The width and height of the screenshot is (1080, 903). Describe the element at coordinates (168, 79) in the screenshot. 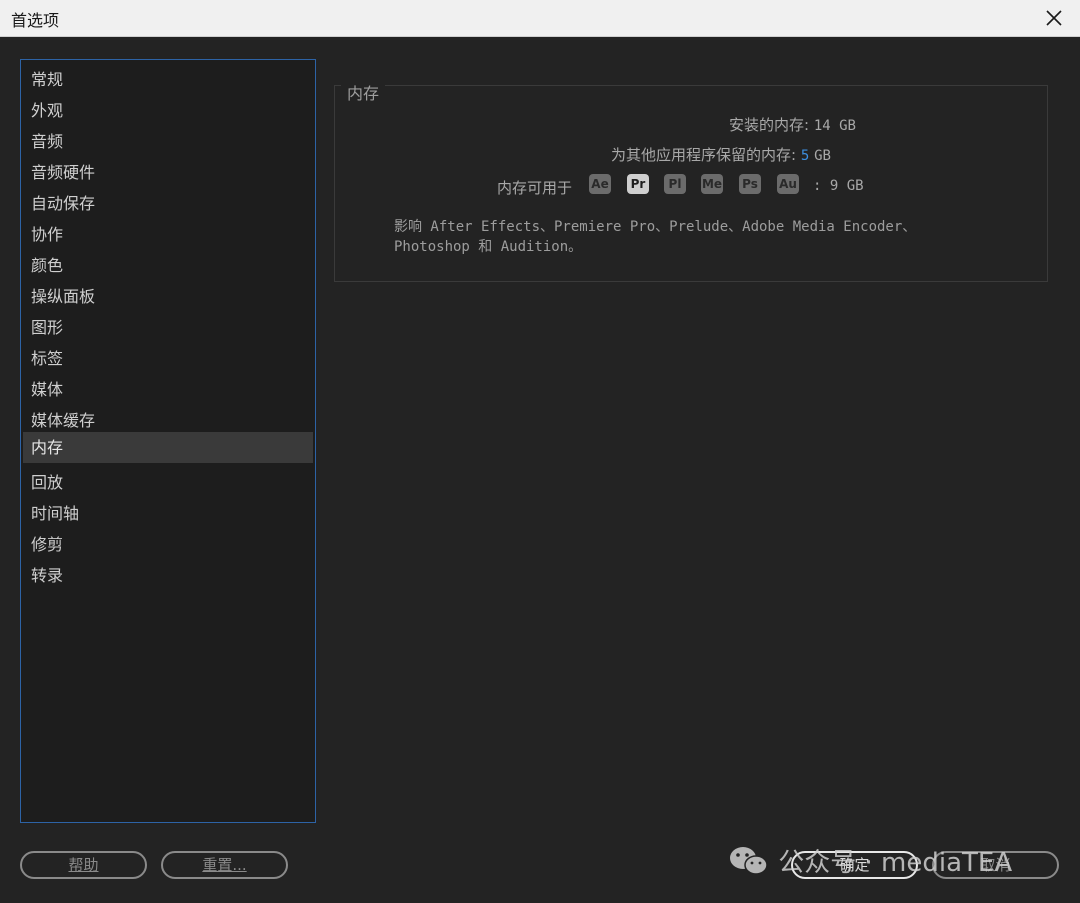

I see `sidebar-item-general: 常规` at that location.